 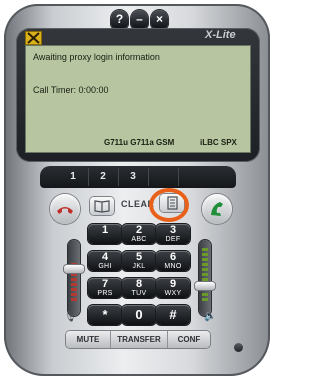 I want to click on directory-button, so click(x=102, y=206).